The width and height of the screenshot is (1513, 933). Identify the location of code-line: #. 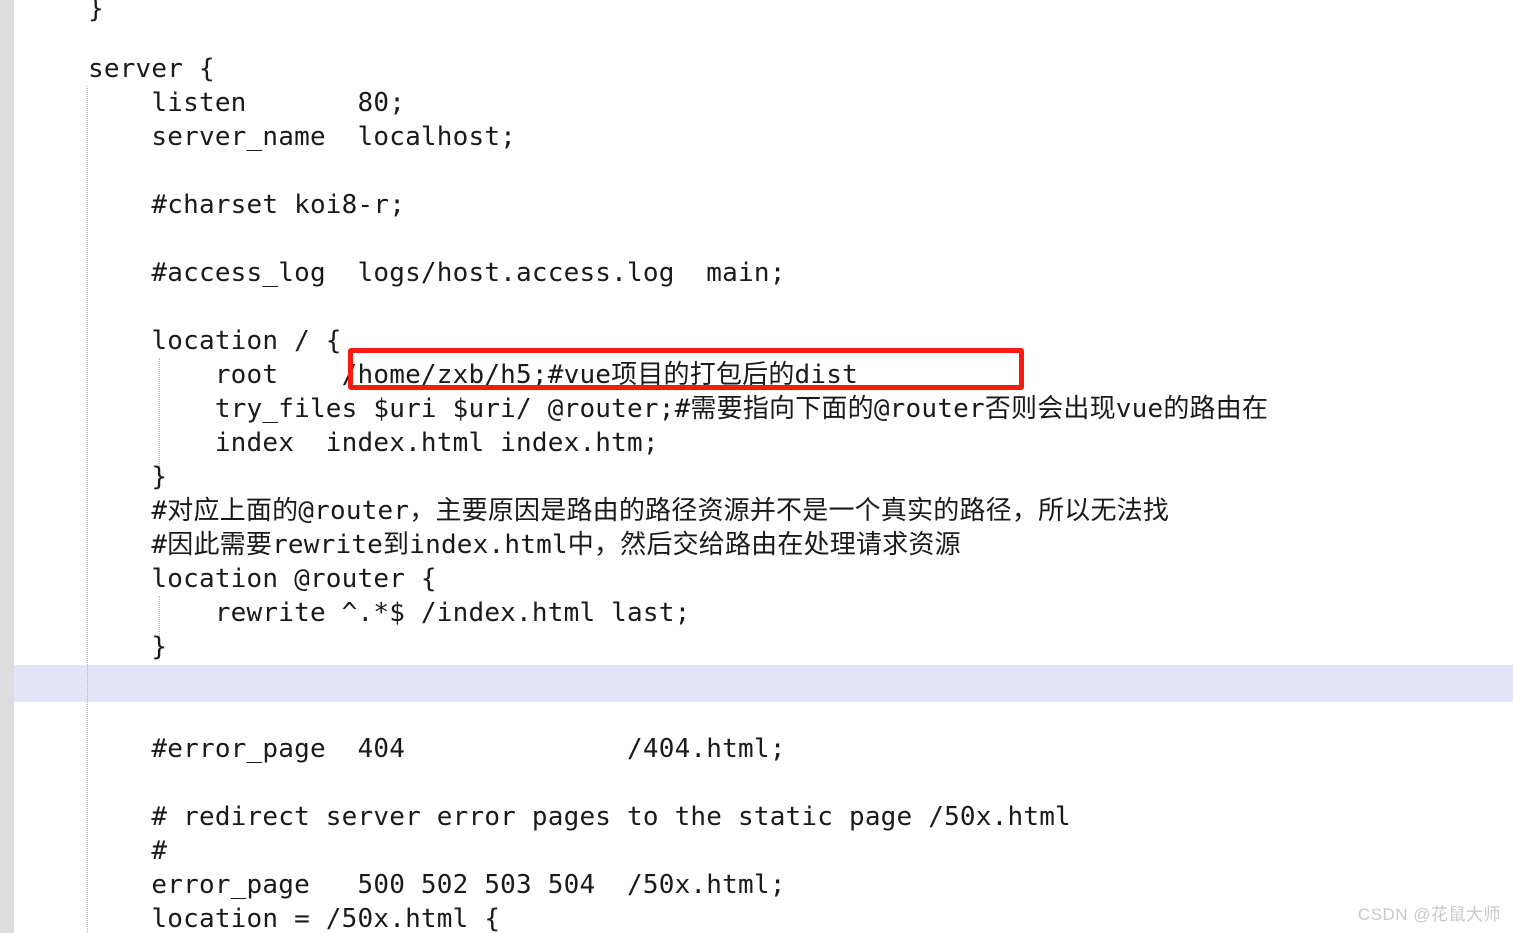
(127, 851).